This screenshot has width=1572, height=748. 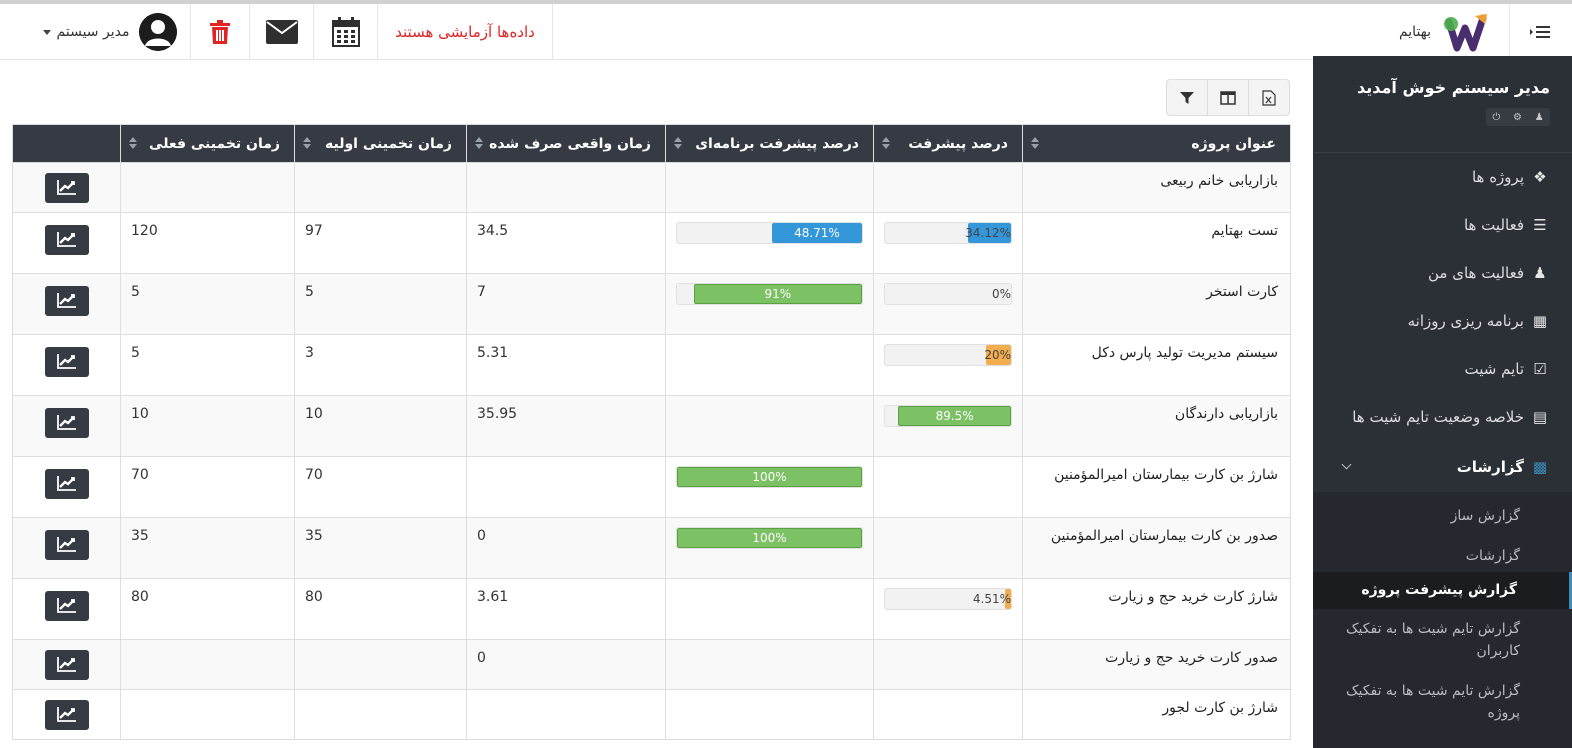 What do you see at coordinates (158, 32) in the screenshot?
I see `avatar` at bounding box center [158, 32].